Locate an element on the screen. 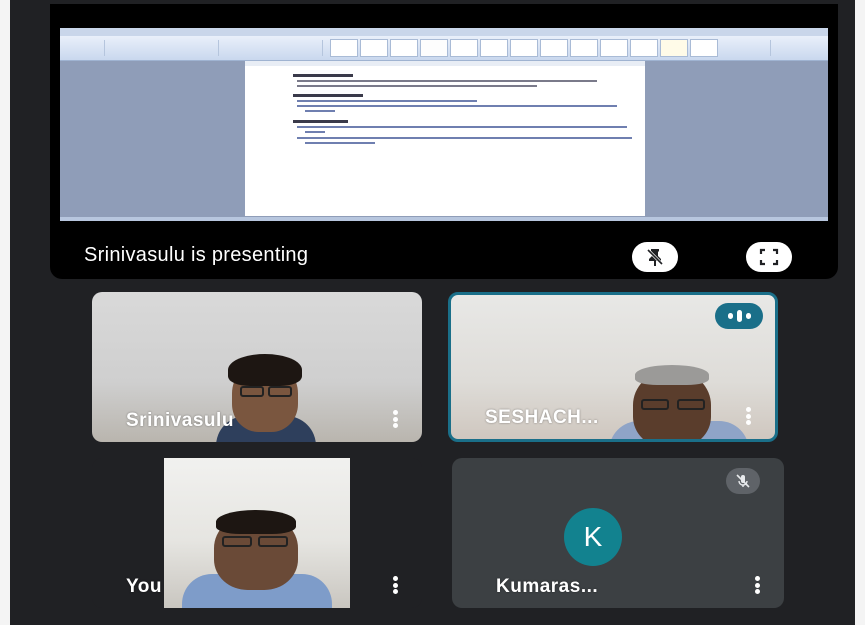 This screenshot has width=865, height=625. document-page is located at coordinates (445, 141).